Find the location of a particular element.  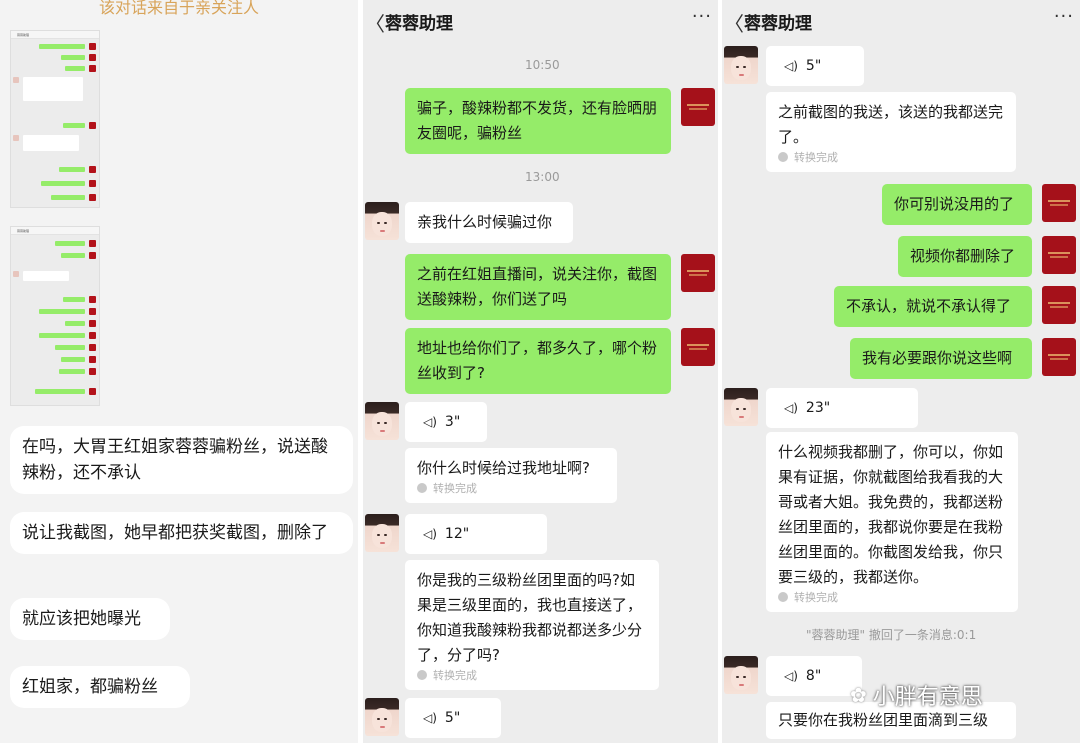

message-bubble: 说让我截图，她早都把获奖截图，删除了 is located at coordinates (181, 533).